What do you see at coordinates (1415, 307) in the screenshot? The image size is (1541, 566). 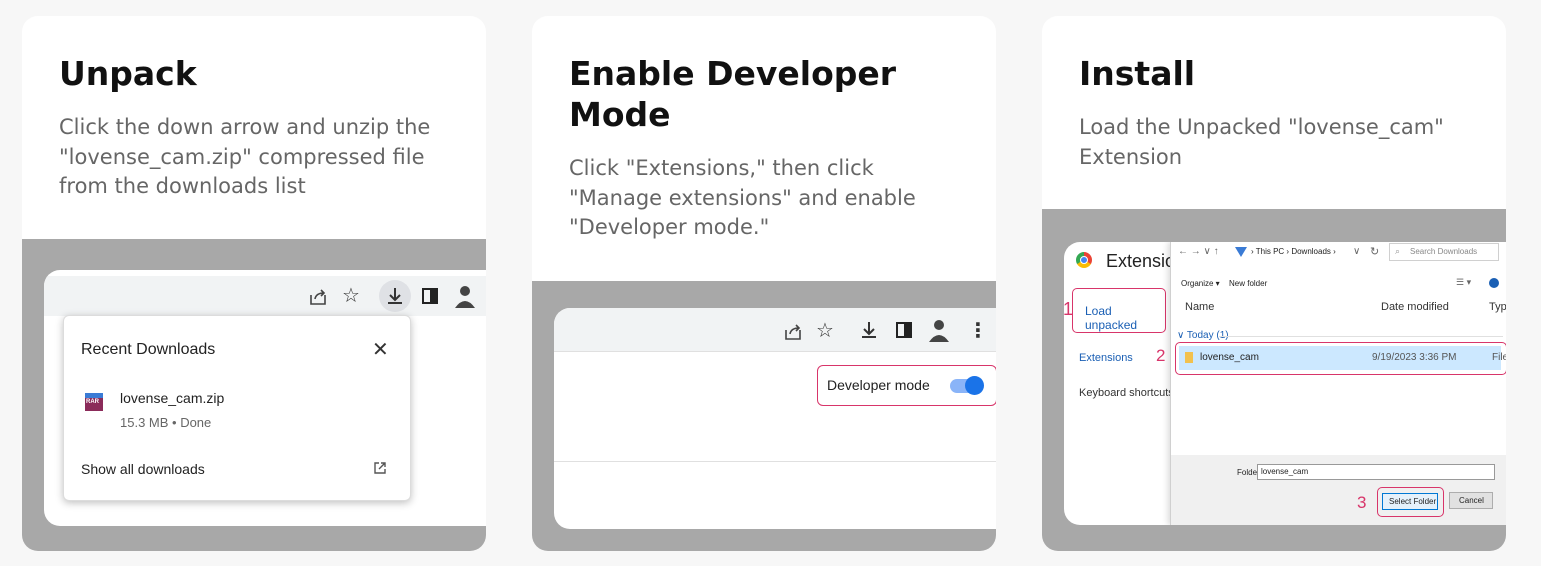 I see `column-date-modified: Date modified` at bounding box center [1415, 307].